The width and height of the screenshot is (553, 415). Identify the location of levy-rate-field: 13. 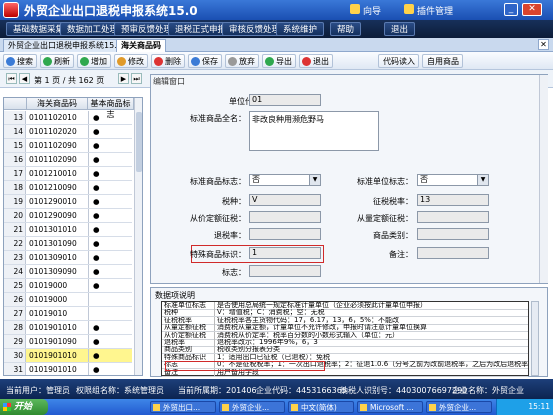
(453, 200).